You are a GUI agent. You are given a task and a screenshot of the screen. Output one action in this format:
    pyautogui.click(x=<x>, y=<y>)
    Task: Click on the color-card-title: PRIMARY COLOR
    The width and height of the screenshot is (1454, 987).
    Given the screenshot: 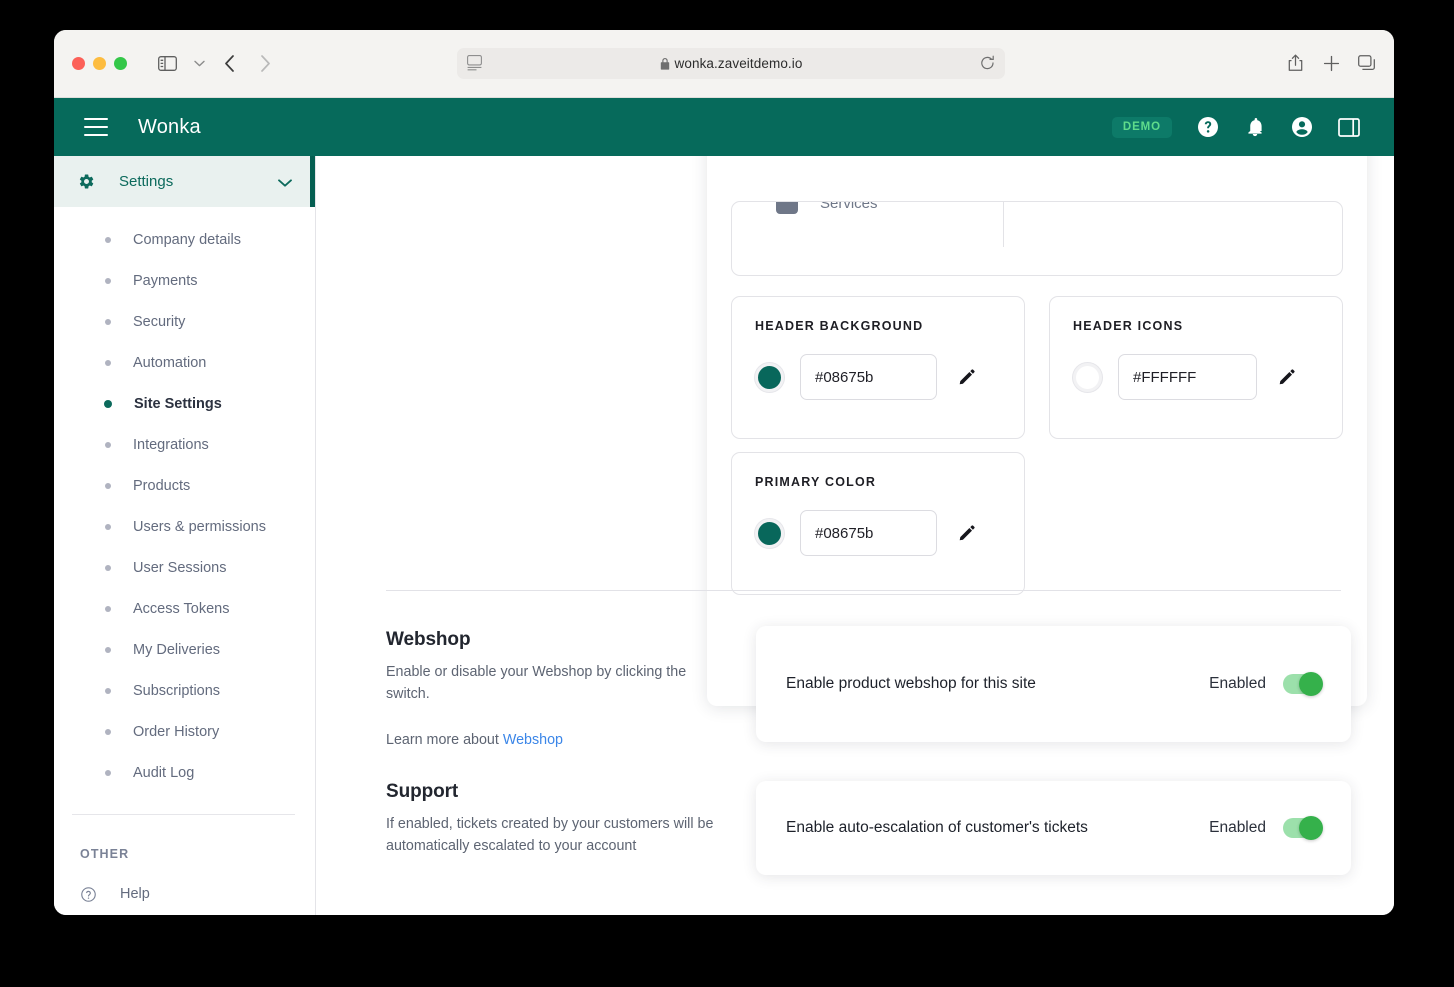 What is the action you would take?
    pyautogui.click(x=816, y=482)
    